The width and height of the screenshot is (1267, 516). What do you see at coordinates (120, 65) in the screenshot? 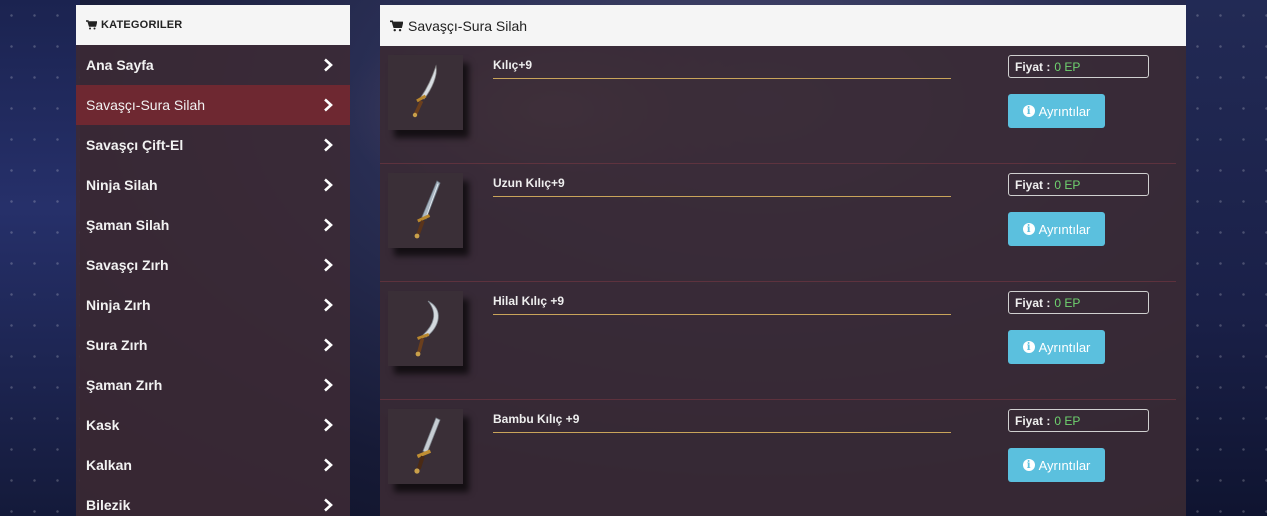
I see `sidebar-item-label: Ana Sayfa` at bounding box center [120, 65].